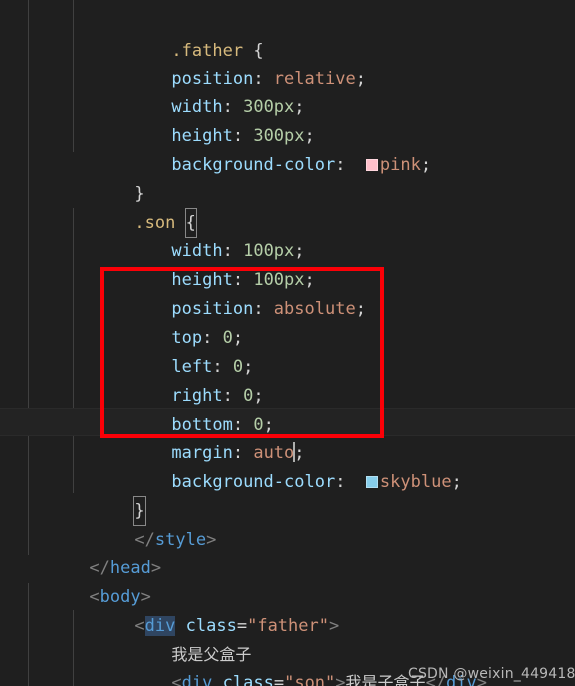  Describe the element at coordinates (287, 465) in the screenshot. I see `code-line-son-background: background-color: skyblue;` at that location.